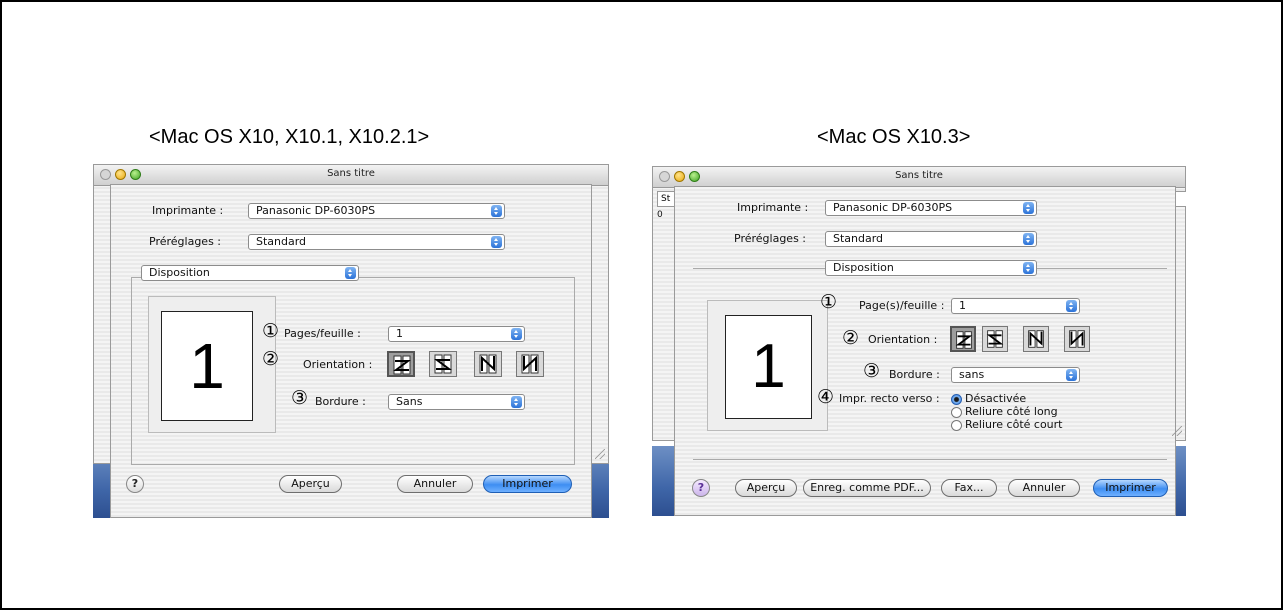  Describe the element at coordinates (894, 137) in the screenshot. I see `heading-right: <Mac OS X10.3>` at that location.